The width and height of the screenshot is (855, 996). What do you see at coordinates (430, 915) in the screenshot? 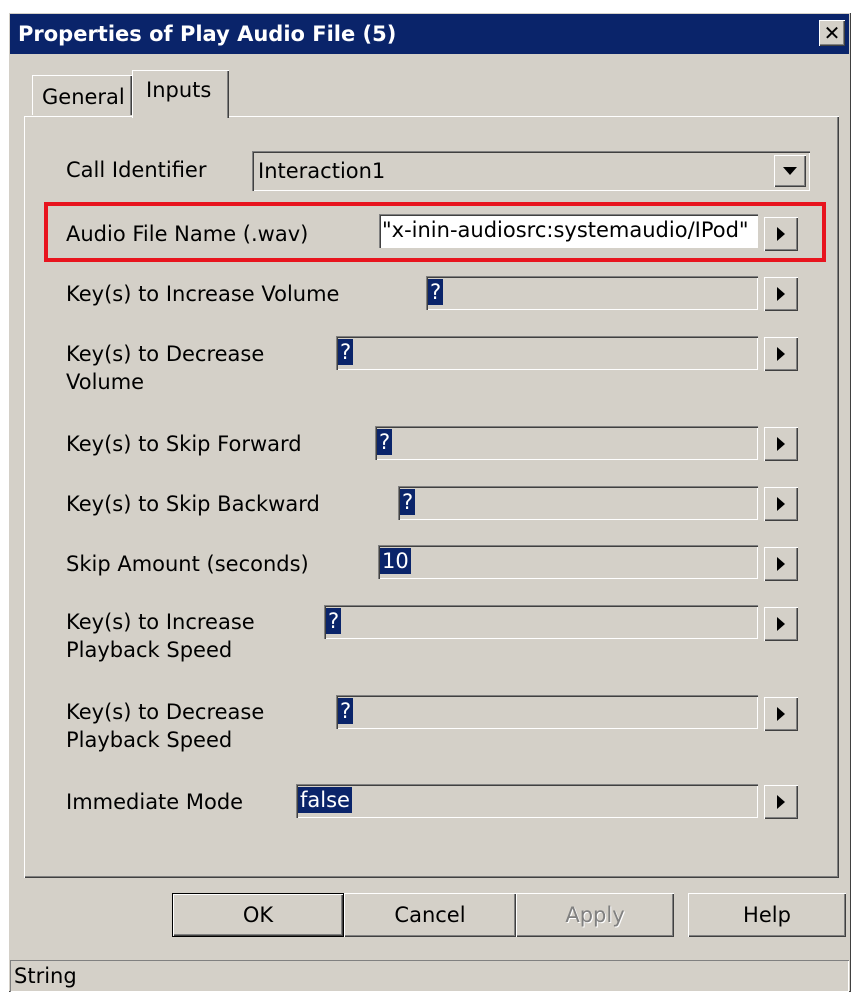
I see `cancel-button: Cancel` at bounding box center [430, 915].